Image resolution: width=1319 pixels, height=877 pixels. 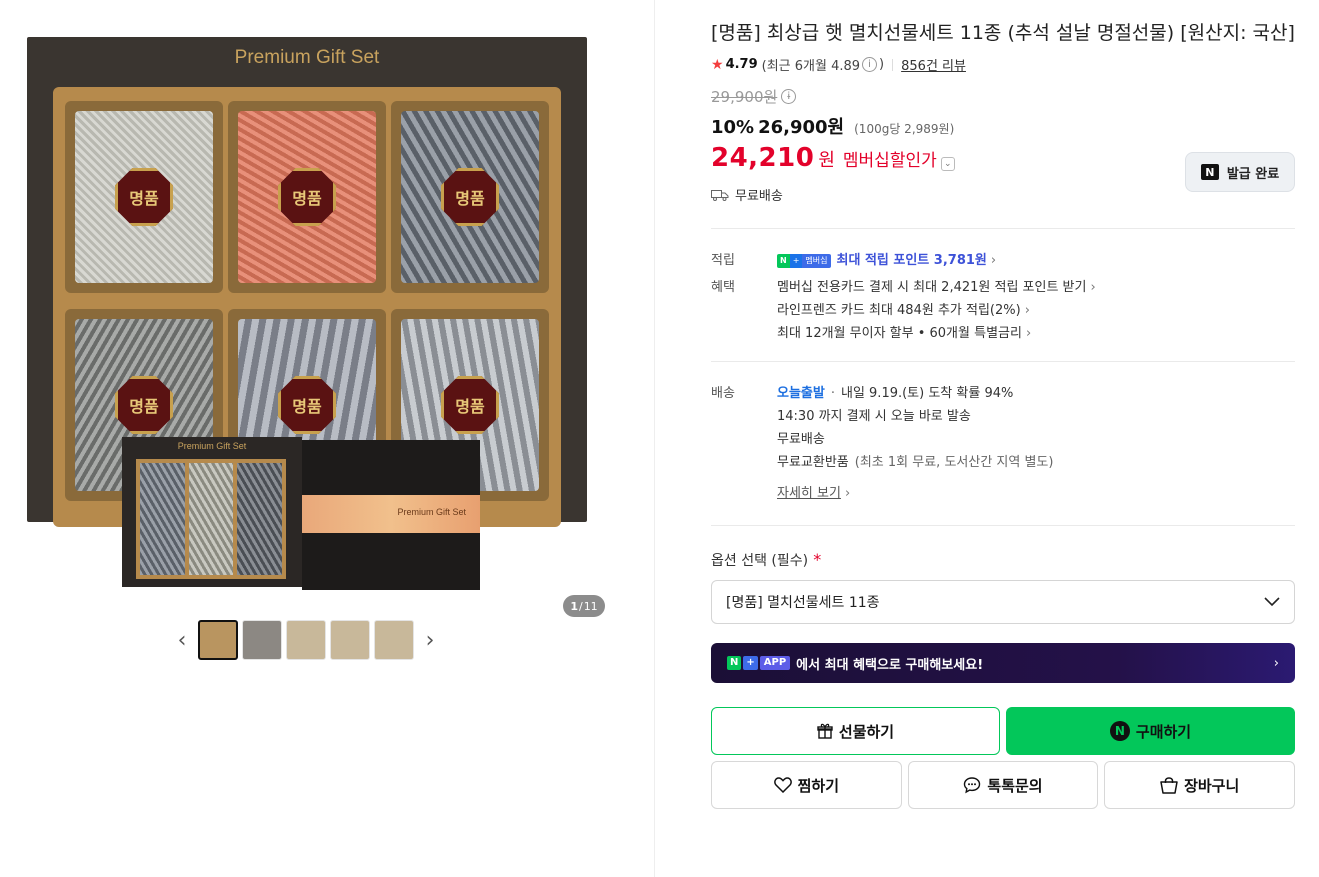 What do you see at coordinates (590, 606) in the screenshot?
I see `page-total: 11` at bounding box center [590, 606].